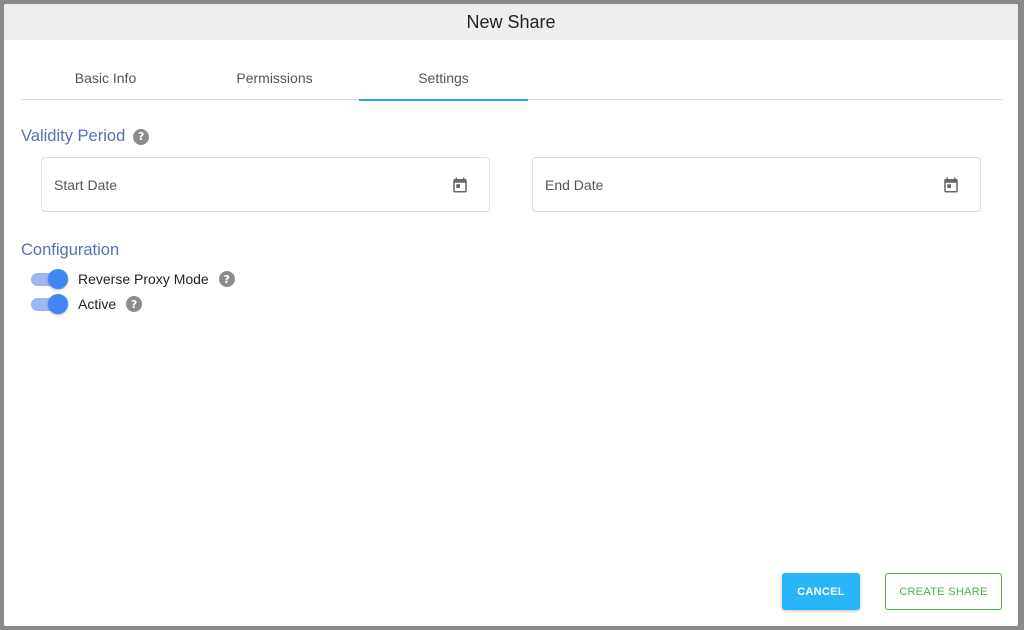 The image size is (1024, 630). I want to click on tab-label: Settings, so click(443, 78).